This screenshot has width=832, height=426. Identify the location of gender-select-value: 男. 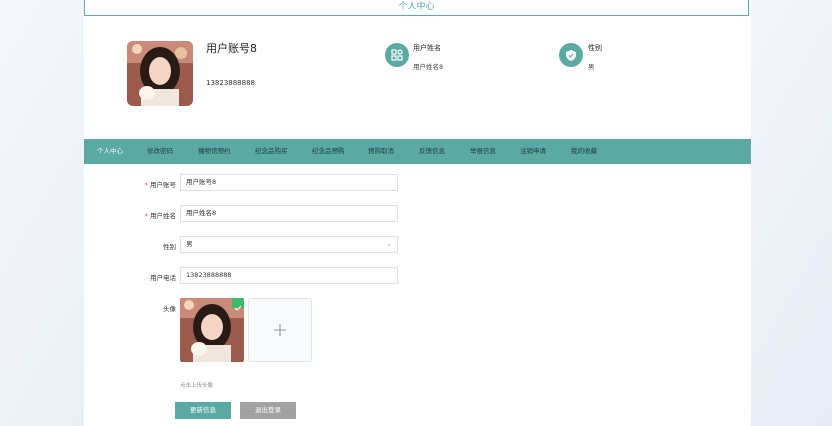
(189, 244).